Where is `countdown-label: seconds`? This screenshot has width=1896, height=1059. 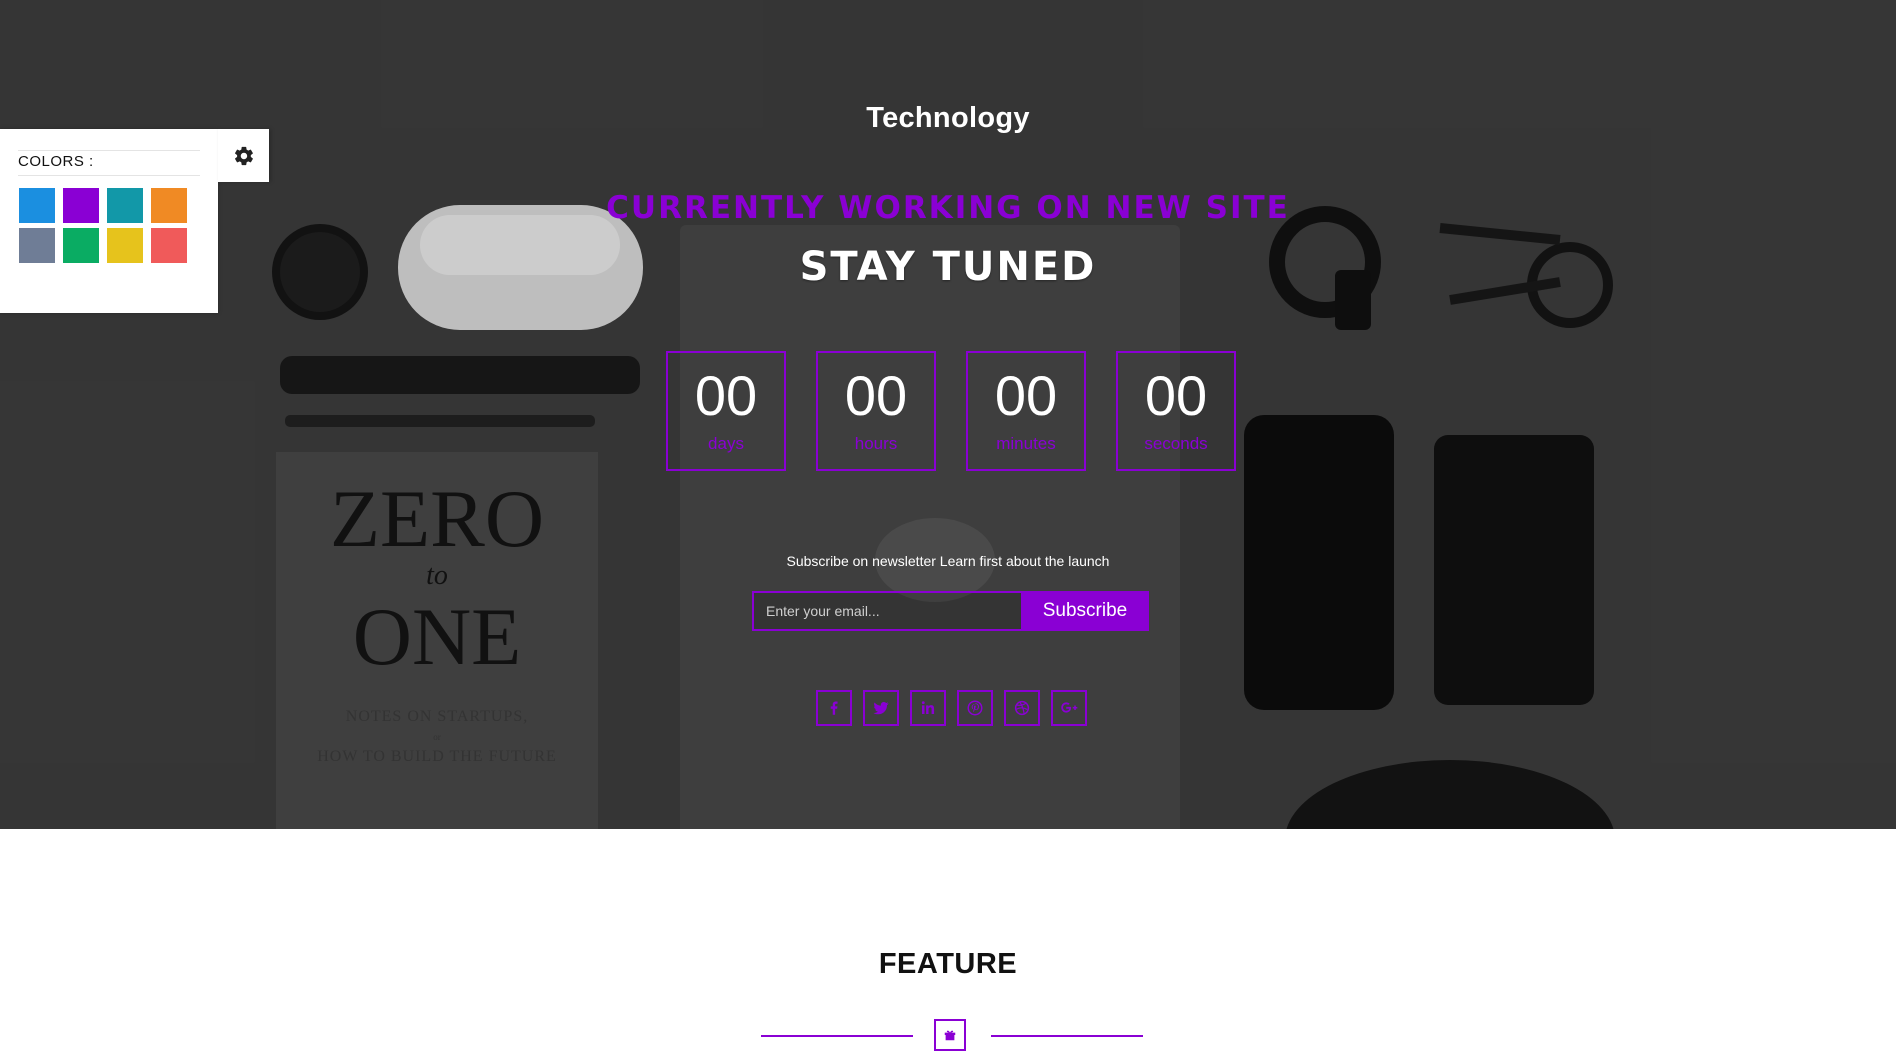 countdown-label: seconds is located at coordinates (1176, 443).